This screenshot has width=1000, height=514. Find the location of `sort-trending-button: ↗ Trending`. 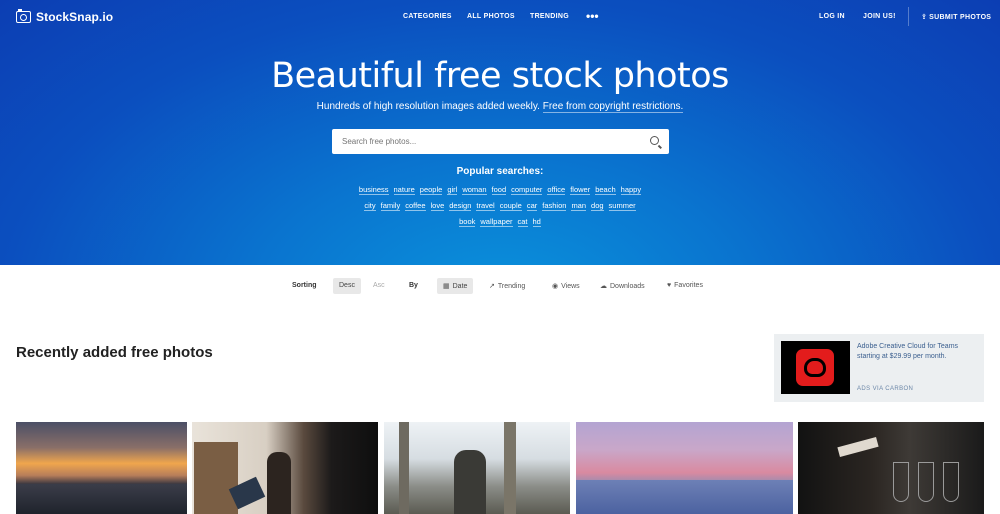

sort-trending-button: ↗ Trending is located at coordinates (507, 286).